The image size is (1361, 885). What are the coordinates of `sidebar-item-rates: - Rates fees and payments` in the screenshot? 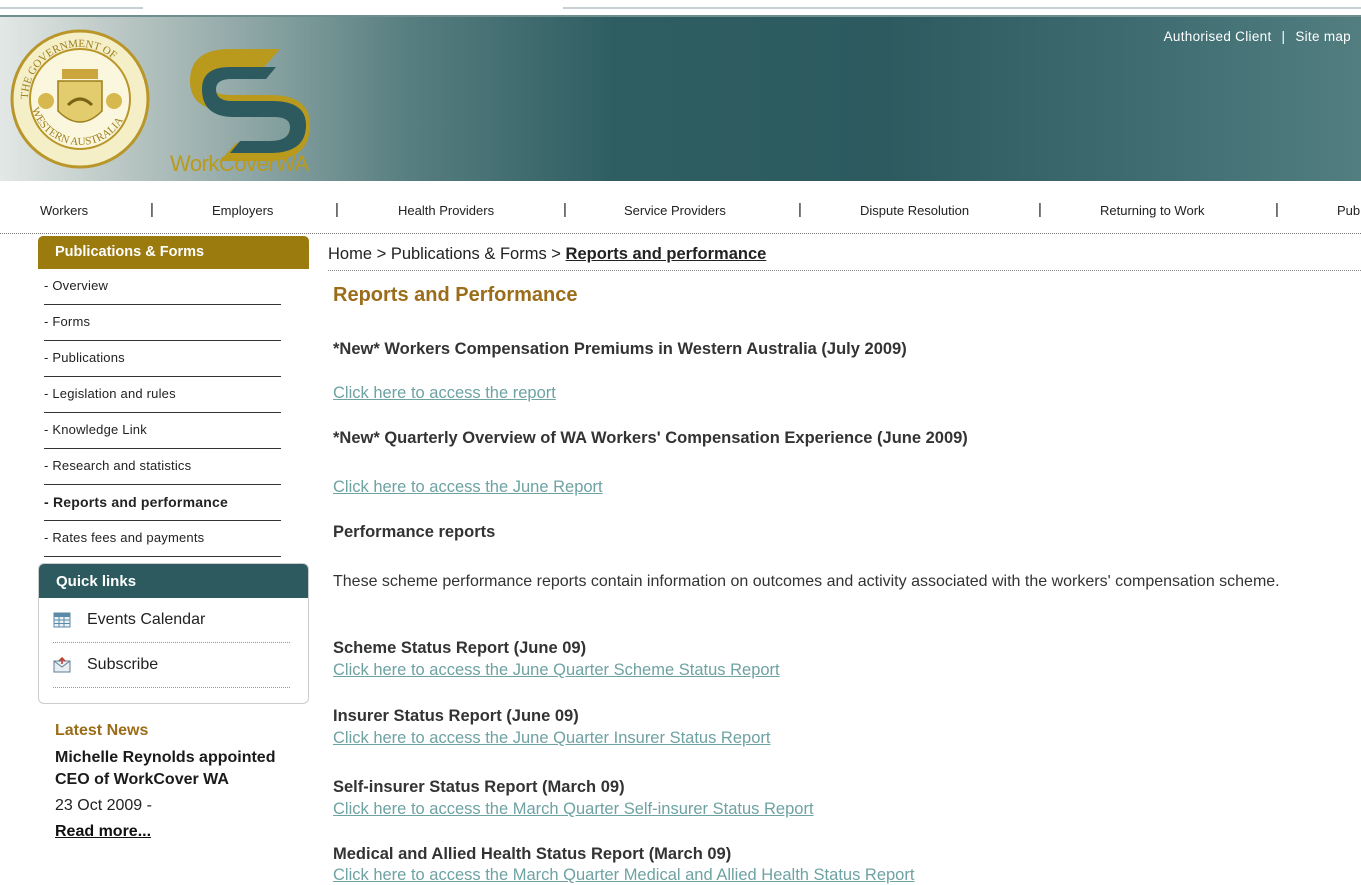 It's located at (162, 539).